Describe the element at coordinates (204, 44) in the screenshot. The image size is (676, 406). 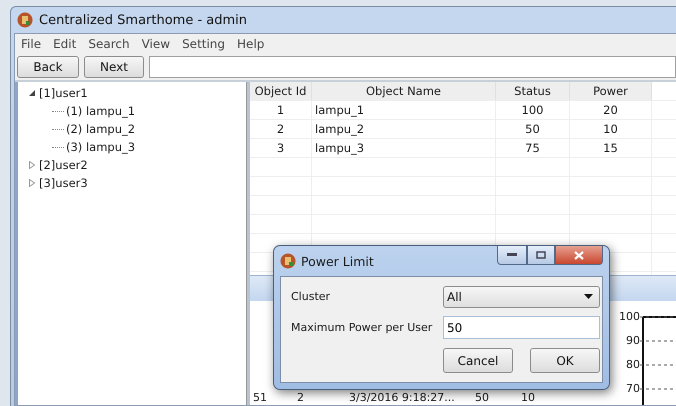
I see `menu-item: Setting` at that location.